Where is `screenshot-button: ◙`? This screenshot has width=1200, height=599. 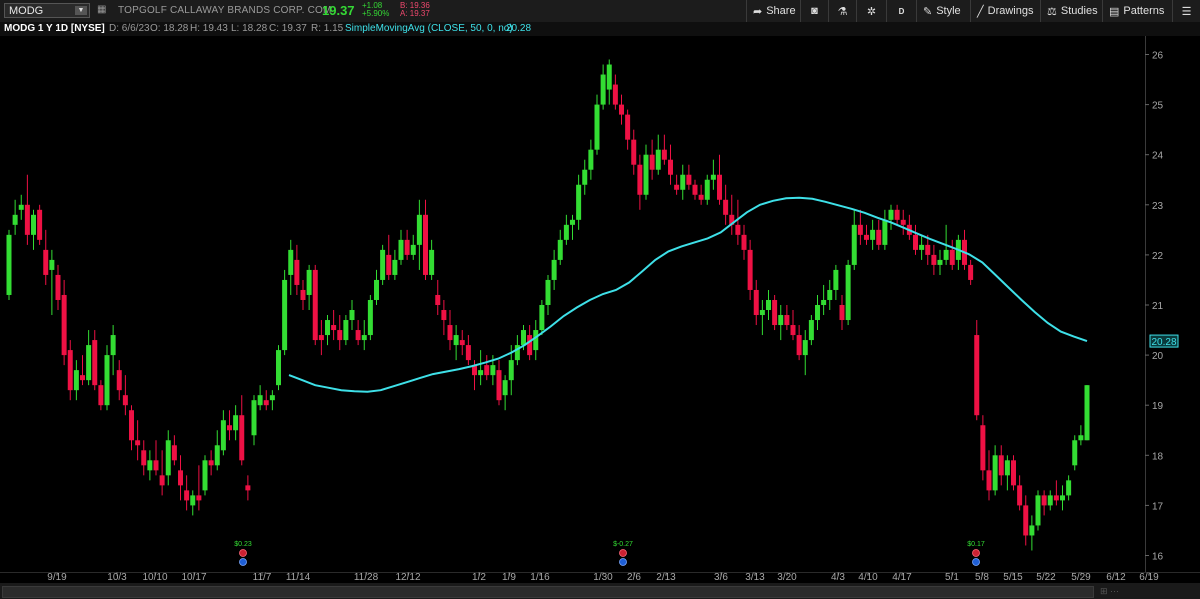
screenshot-button: ◙ is located at coordinates (814, 11).